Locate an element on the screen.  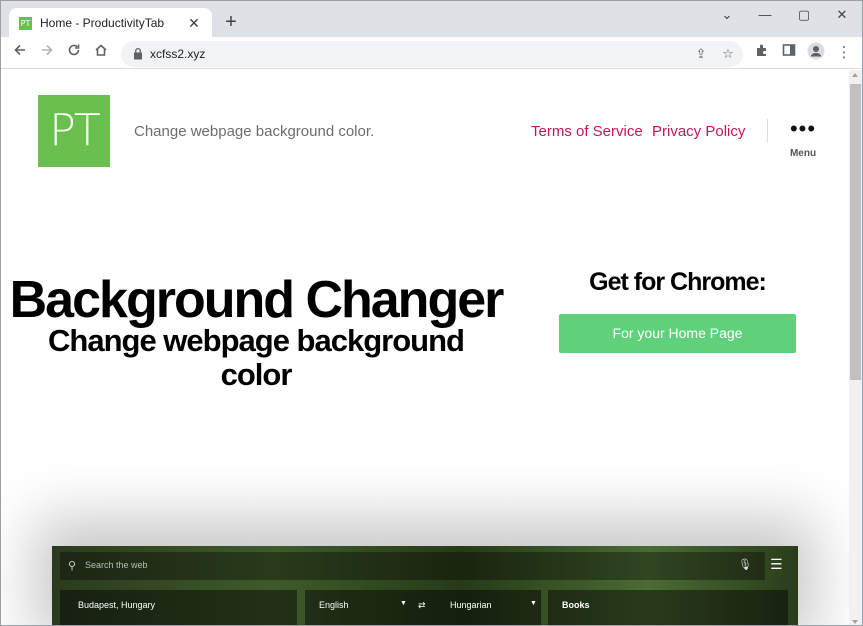
url-text: xcfss2.xyz is located at coordinates (177, 54).